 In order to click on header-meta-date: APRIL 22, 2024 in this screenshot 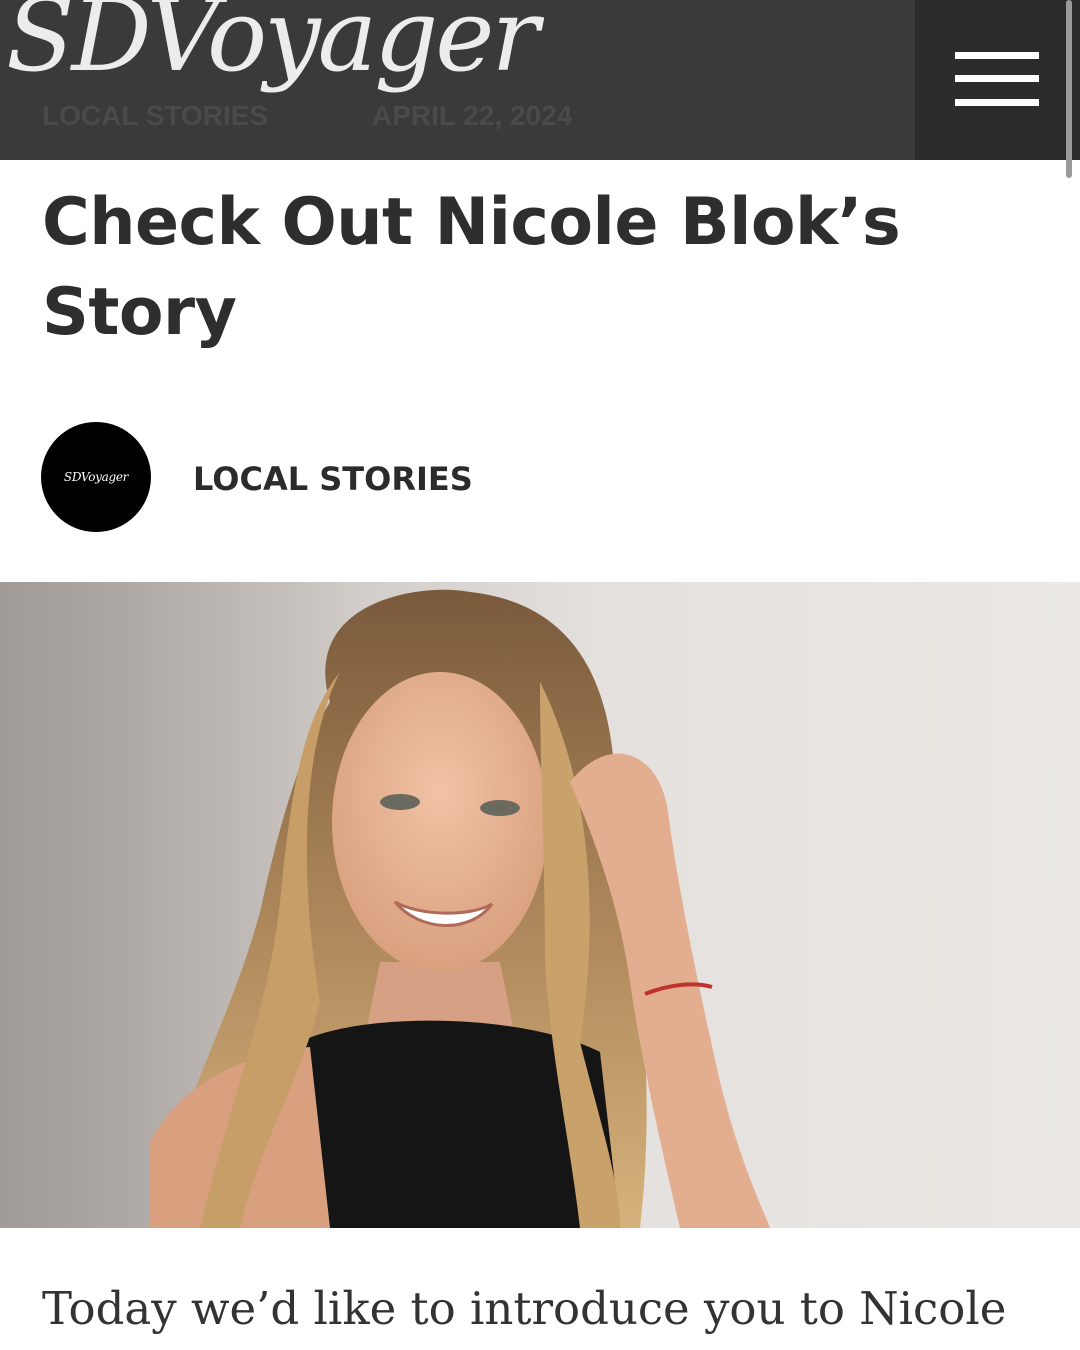, I will do `click(472, 115)`.